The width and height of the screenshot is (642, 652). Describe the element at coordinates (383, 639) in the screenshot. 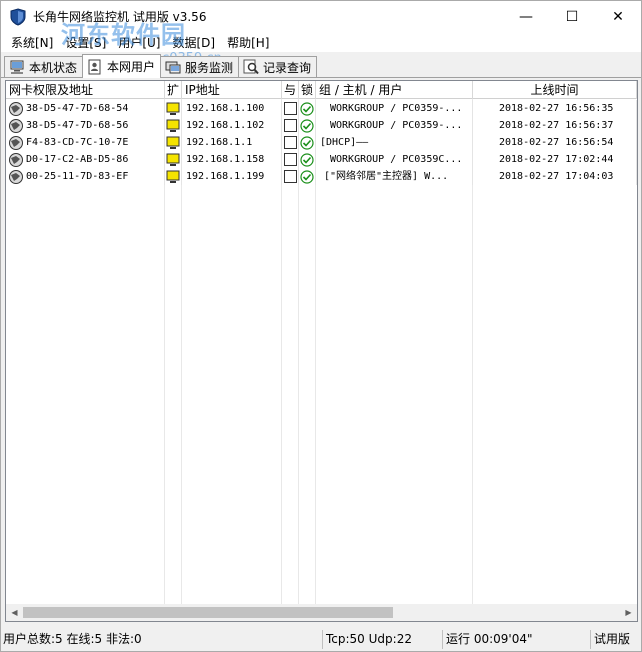

I see `status-traffic: Tcp:50 Udp:22` at that location.